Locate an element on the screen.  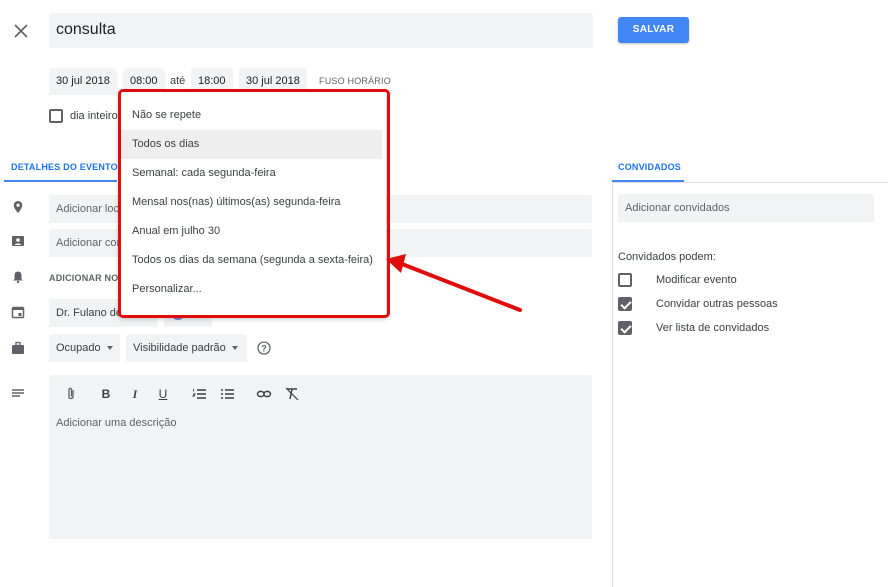
perm-invite-checkbox is located at coordinates (625, 304).